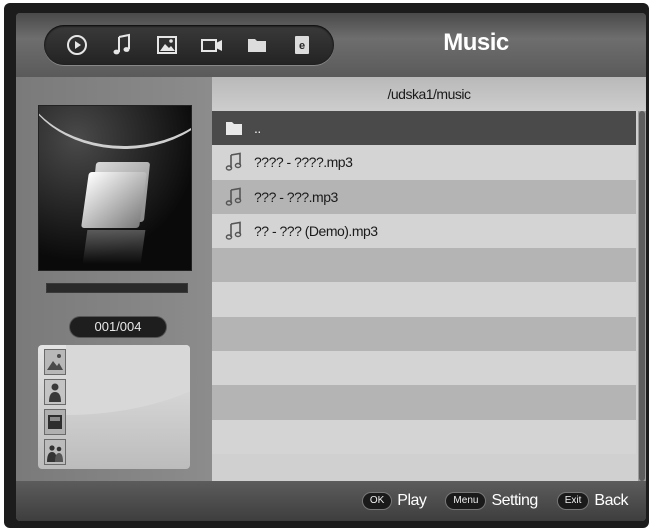 This screenshot has height=531, width=653. Describe the element at coordinates (189, 45) in the screenshot. I see `media-type-nav: e` at that location.